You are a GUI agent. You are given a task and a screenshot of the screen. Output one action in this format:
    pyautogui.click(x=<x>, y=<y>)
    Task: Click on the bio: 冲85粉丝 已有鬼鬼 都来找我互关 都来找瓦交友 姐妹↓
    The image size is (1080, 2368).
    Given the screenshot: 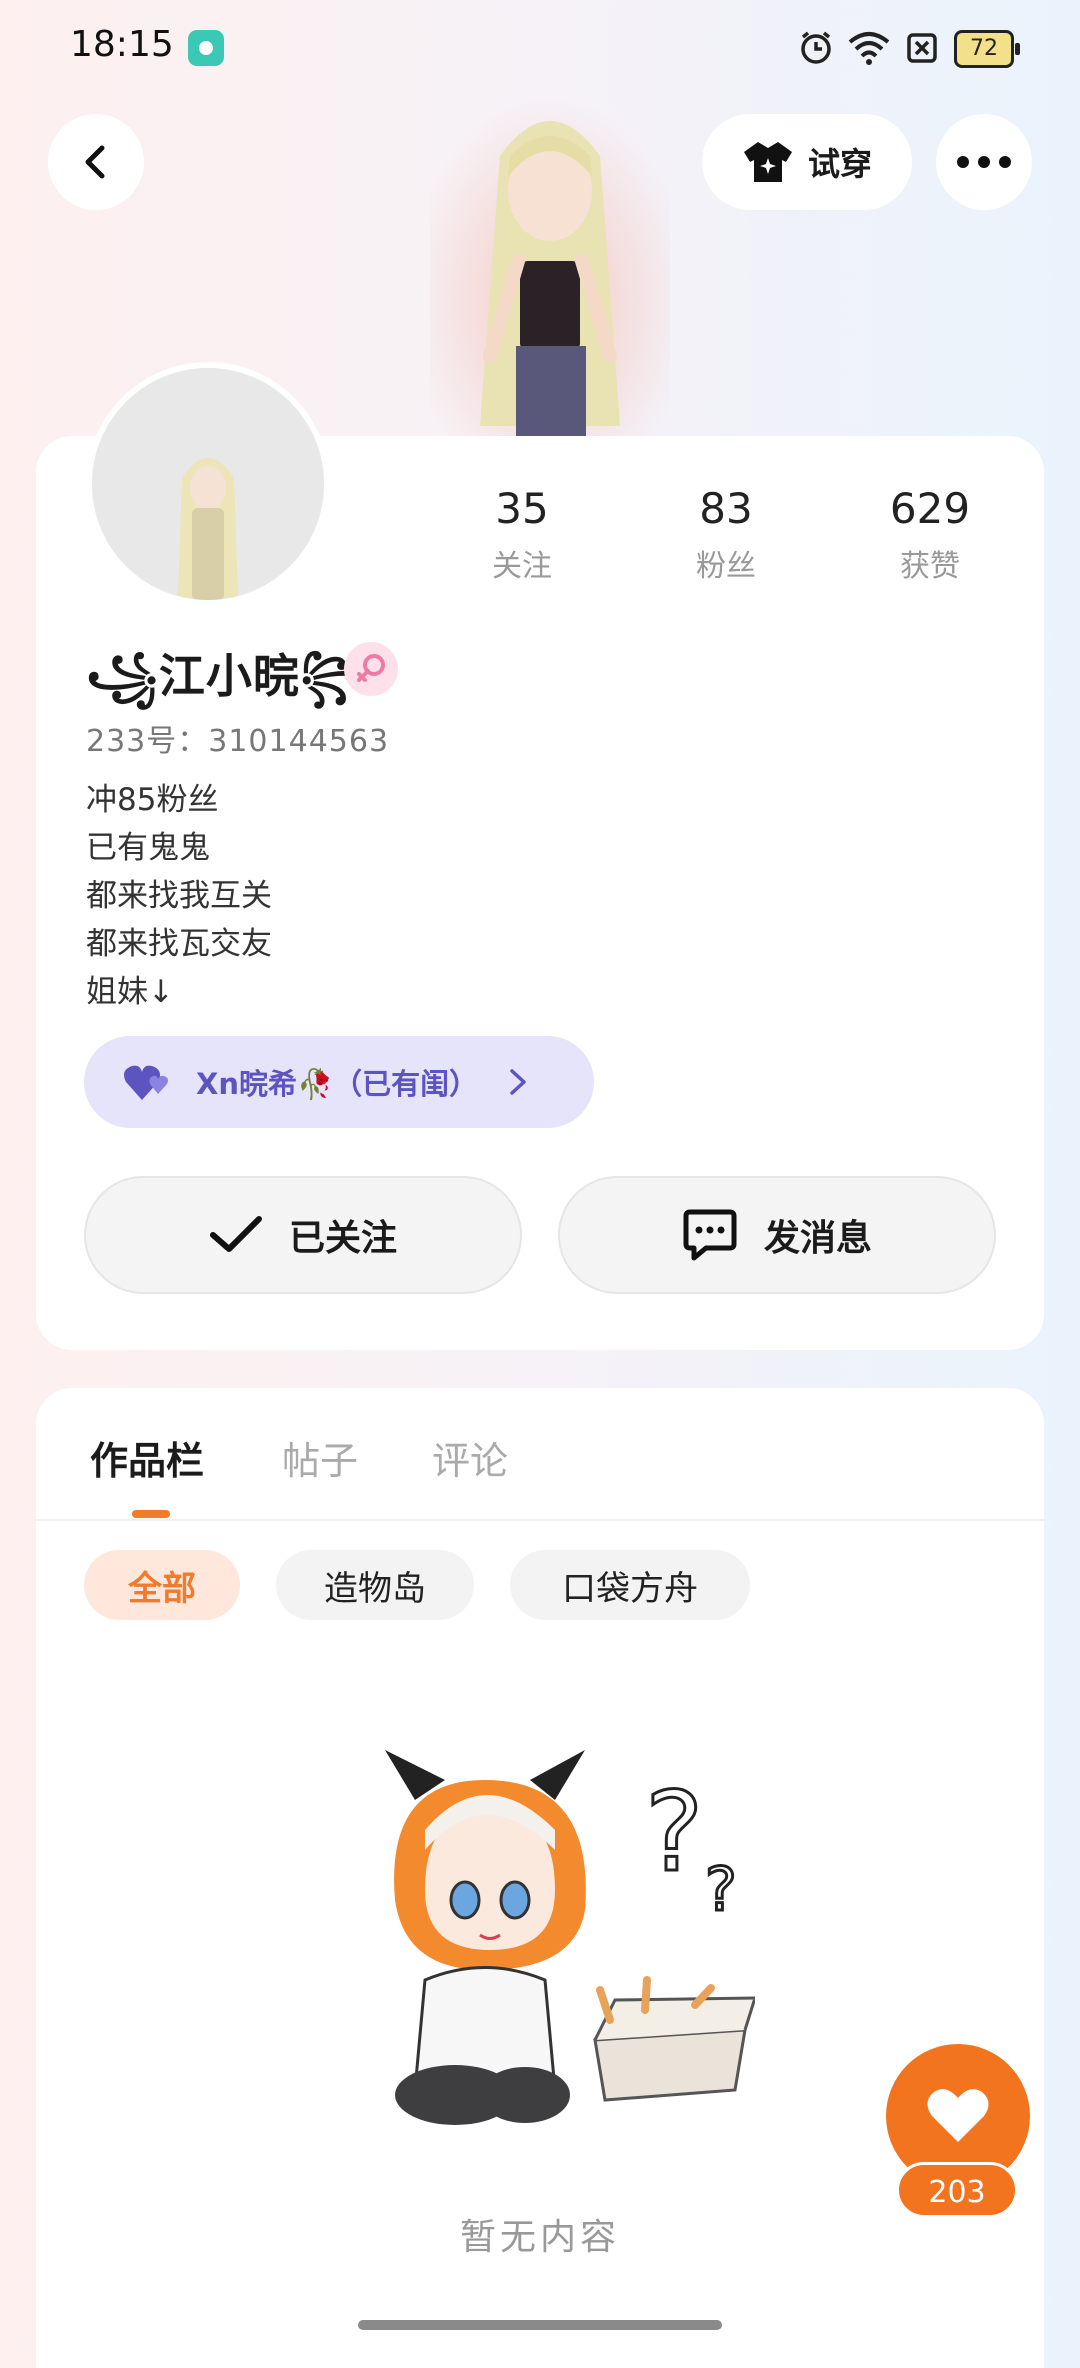 What is the action you would take?
    pyautogui.click(x=179, y=896)
    